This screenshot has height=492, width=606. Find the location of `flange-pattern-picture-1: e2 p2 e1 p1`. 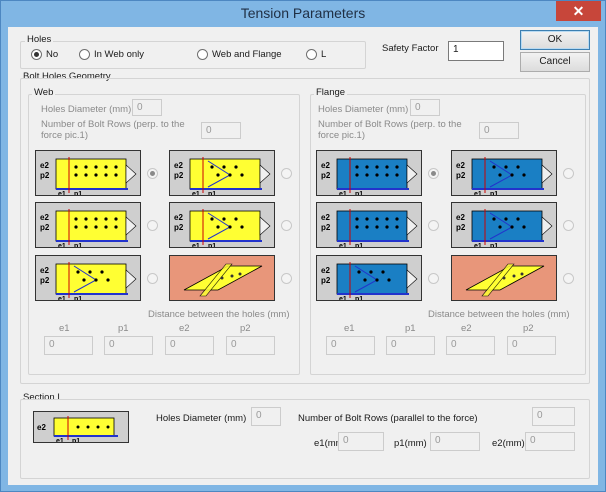

flange-pattern-picture-1: e2 p2 e1 p1 is located at coordinates (369, 173).